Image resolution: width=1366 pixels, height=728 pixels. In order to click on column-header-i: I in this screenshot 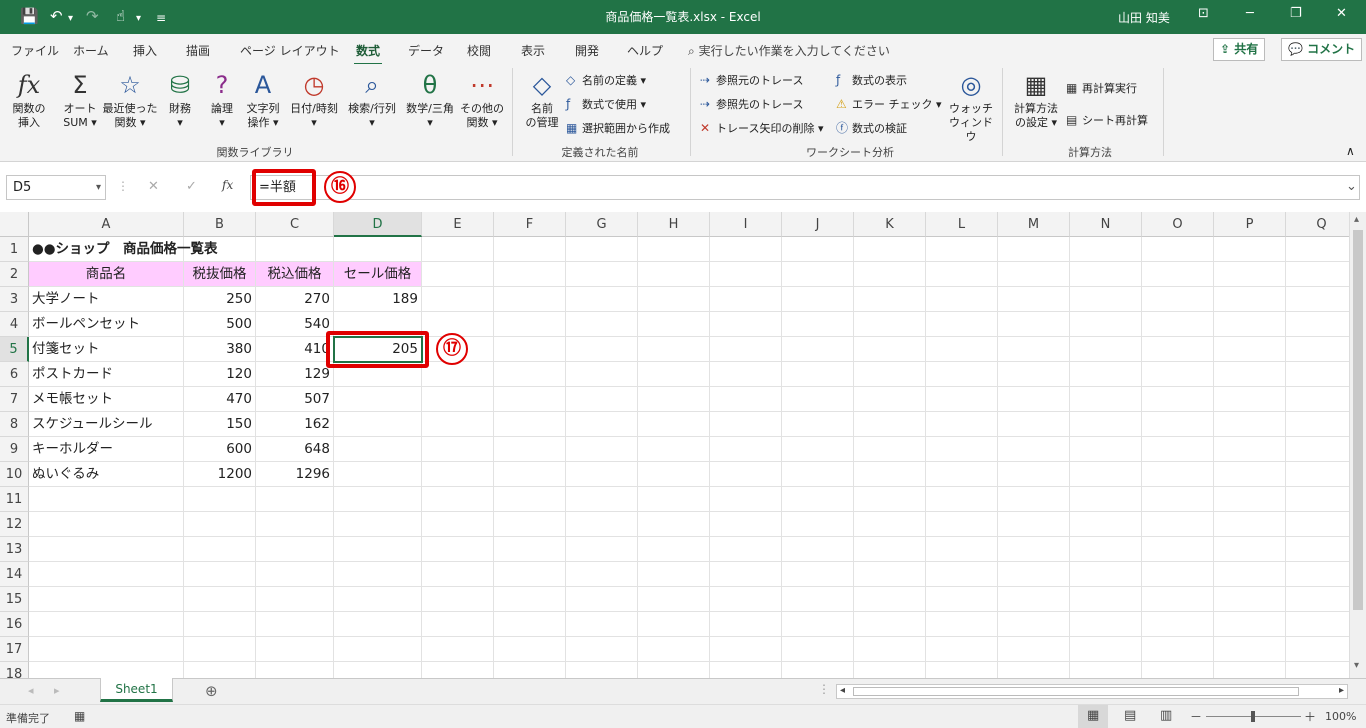, I will do `click(746, 224)`.